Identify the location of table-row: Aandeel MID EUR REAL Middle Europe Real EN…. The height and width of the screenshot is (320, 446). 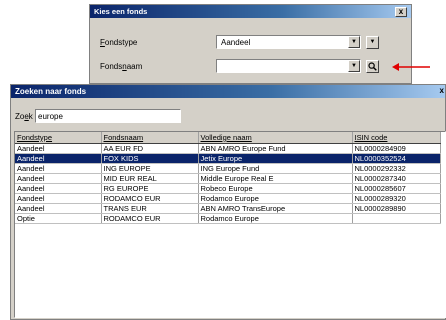
(228, 178).